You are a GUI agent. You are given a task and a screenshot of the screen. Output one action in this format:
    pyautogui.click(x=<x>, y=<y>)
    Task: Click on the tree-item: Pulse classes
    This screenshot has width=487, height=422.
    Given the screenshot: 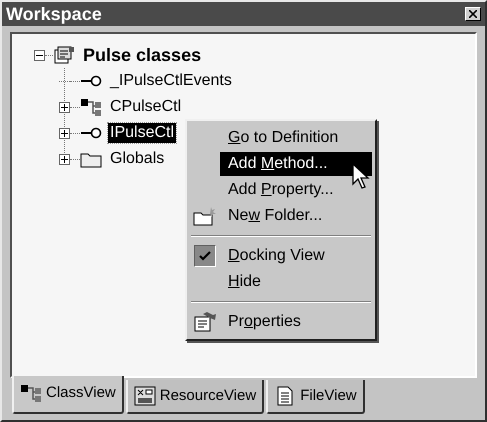 What is the action you would take?
    pyautogui.click(x=142, y=55)
    